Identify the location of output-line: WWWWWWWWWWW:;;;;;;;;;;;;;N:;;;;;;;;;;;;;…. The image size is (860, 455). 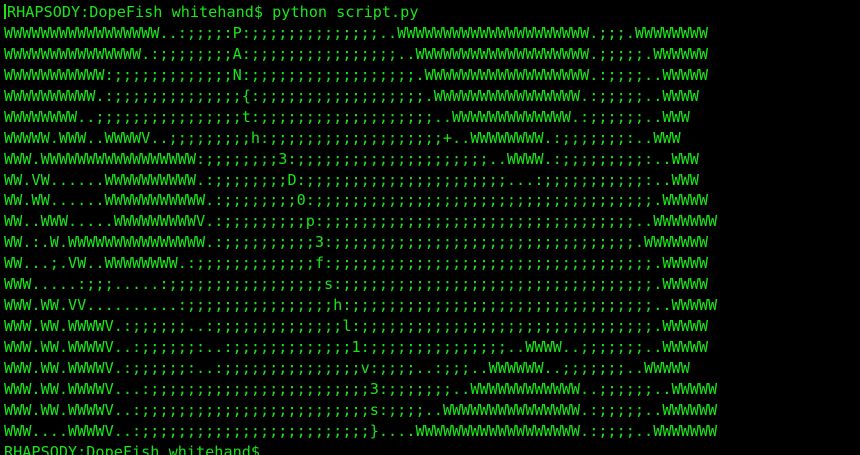
(356, 74).